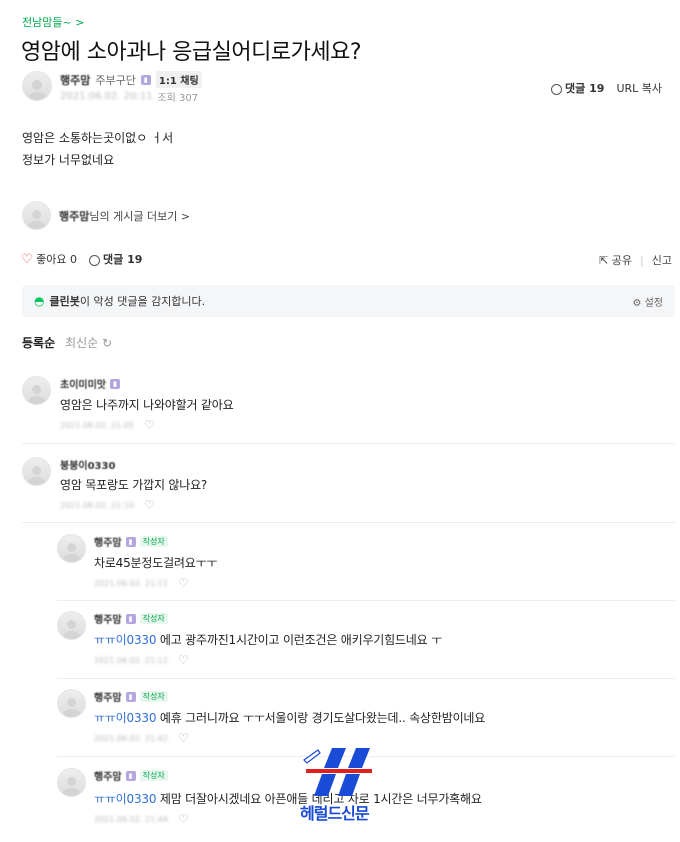 This screenshot has width=680, height=842. Describe the element at coordinates (577, 88) in the screenshot. I see `comment-count-link: 댓글 19` at that location.